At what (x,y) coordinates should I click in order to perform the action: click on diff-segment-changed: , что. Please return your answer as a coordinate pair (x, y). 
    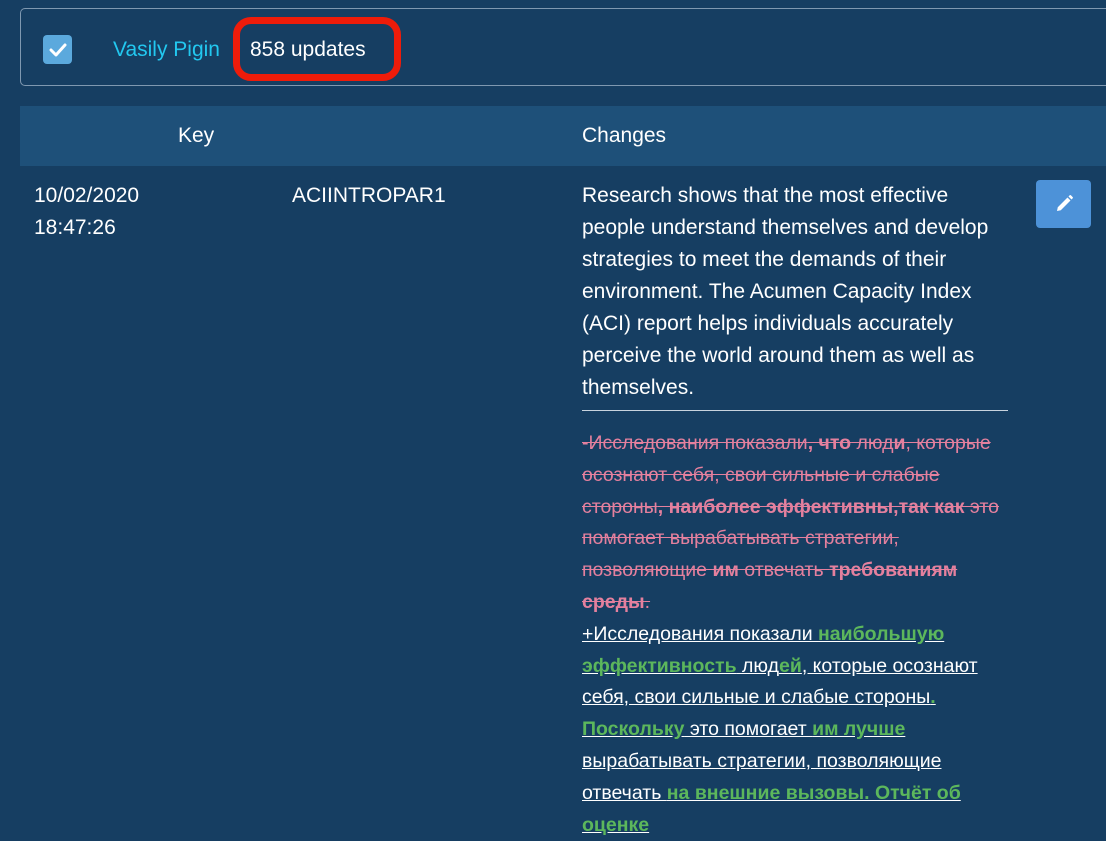
    Looking at the image, I should click on (829, 443).